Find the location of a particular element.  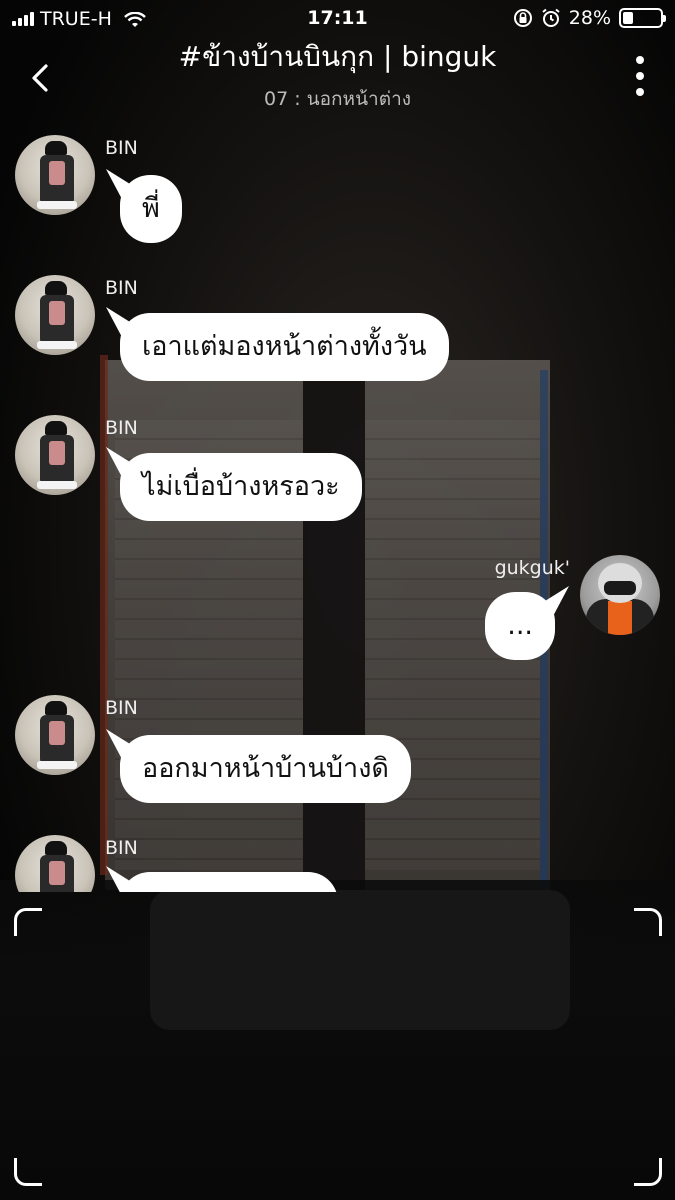

message-bubble: เอาแต่มองหน้าต่างทั้งวัน is located at coordinates (284, 347).